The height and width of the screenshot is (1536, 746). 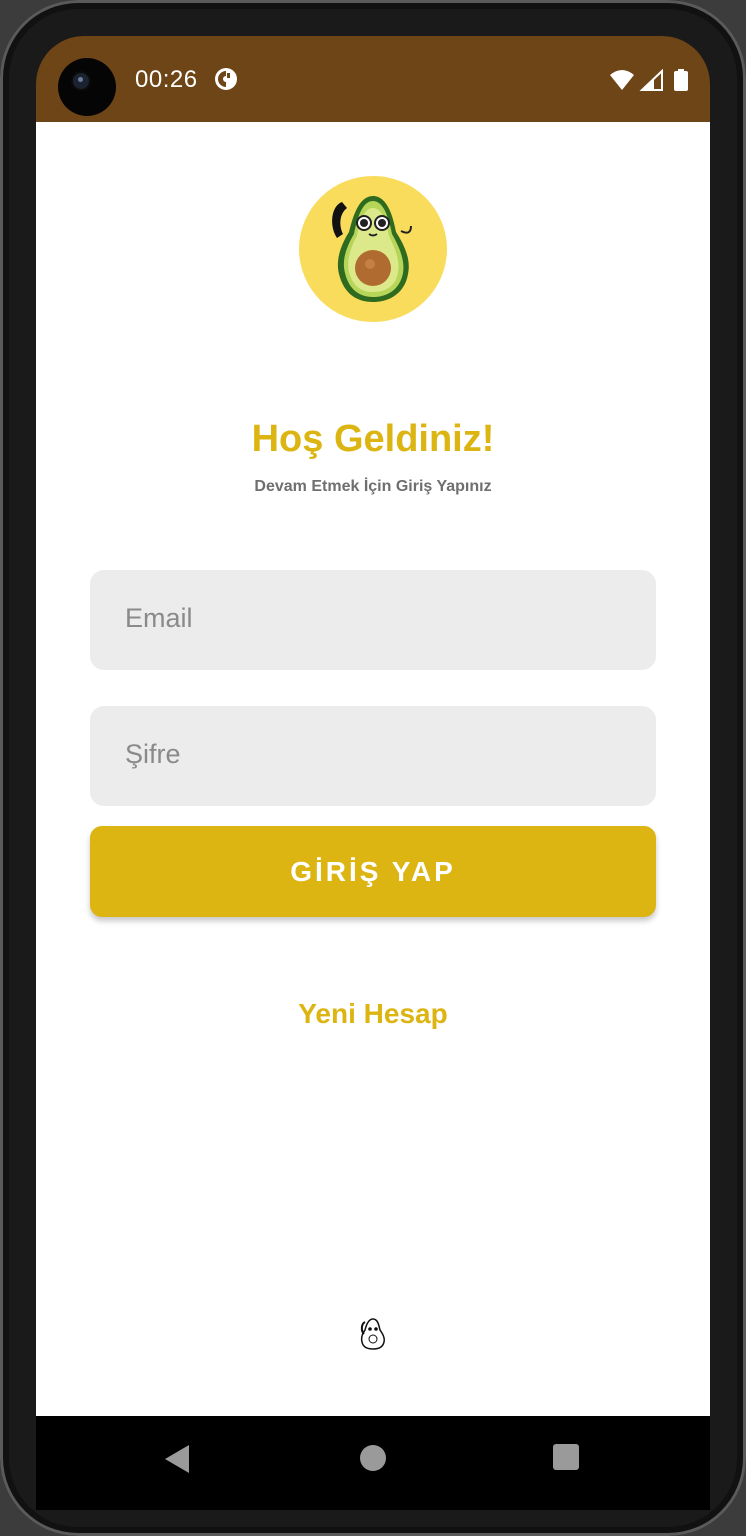 What do you see at coordinates (373, 249) in the screenshot?
I see `avocado-phone-logo-icon` at bounding box center [373, 249].